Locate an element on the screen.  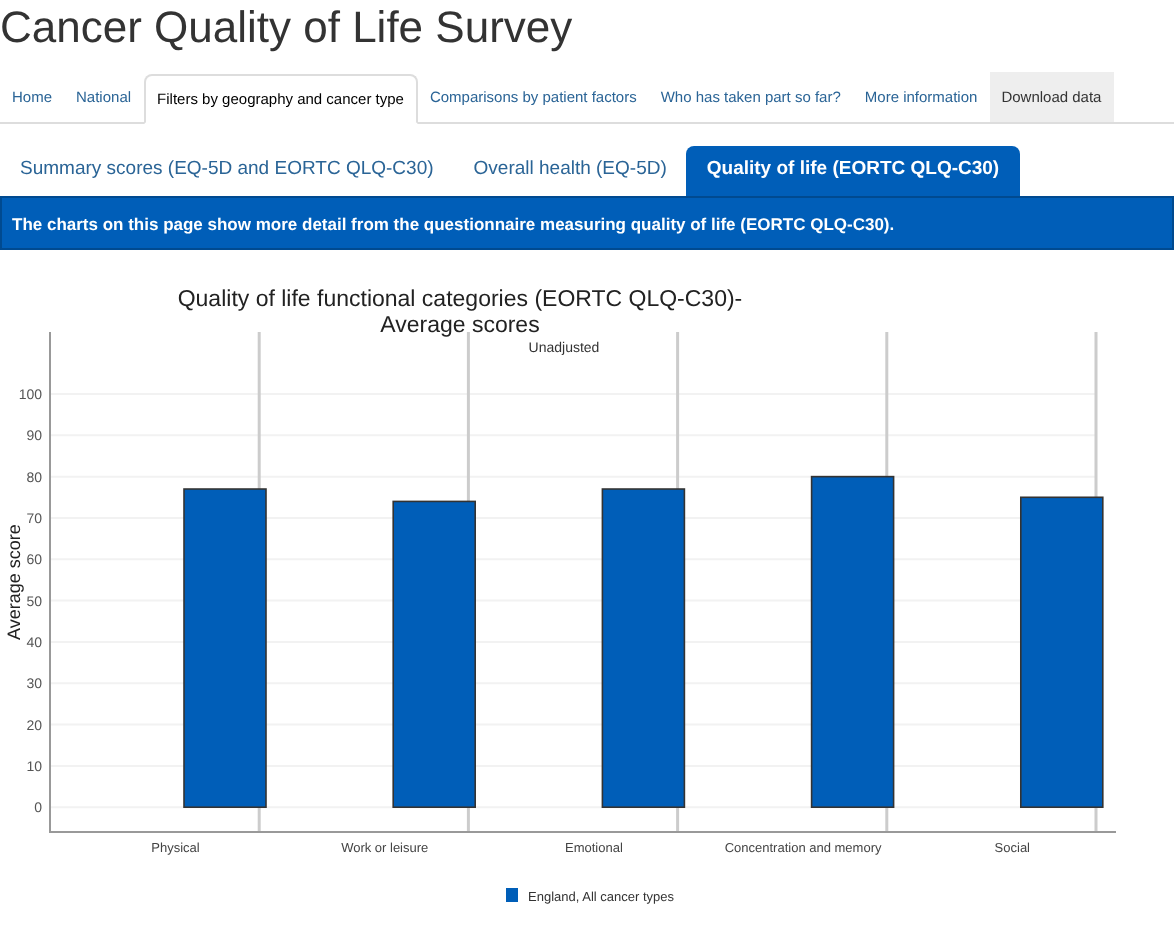
chart-title: Quality of life functional categories (EORTC QLQ-C30)- Average scores is located at coordinates (460, 313).